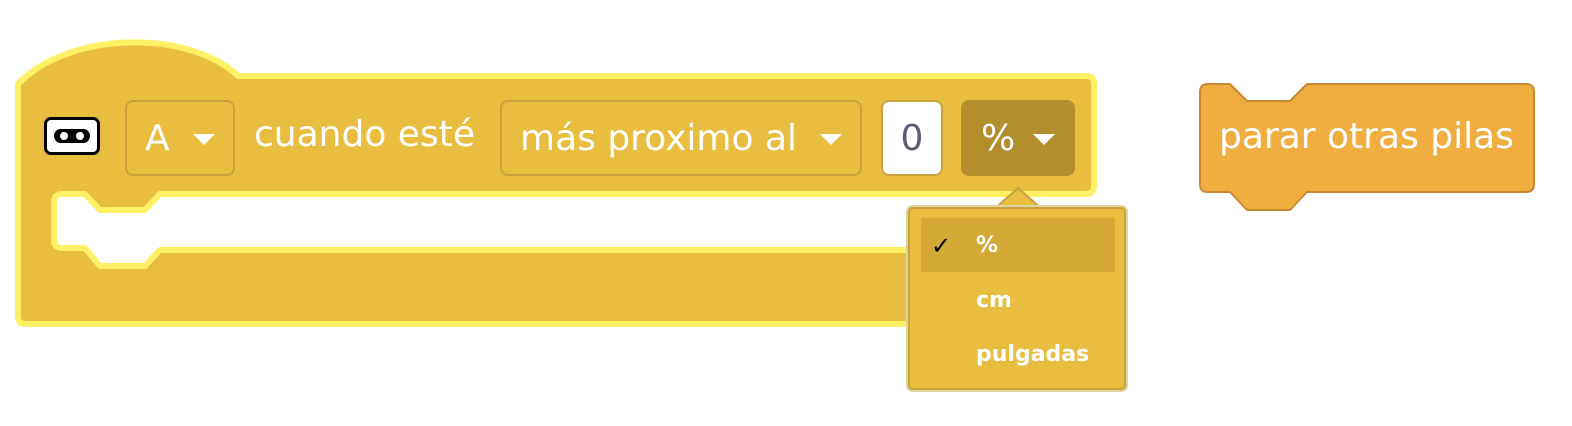 This screenshot has width=1572, height=426. Describe the element at coordinates (659, 138) in the screenshot. I see `comparison-dropdown-value: más proximo al` at that location.